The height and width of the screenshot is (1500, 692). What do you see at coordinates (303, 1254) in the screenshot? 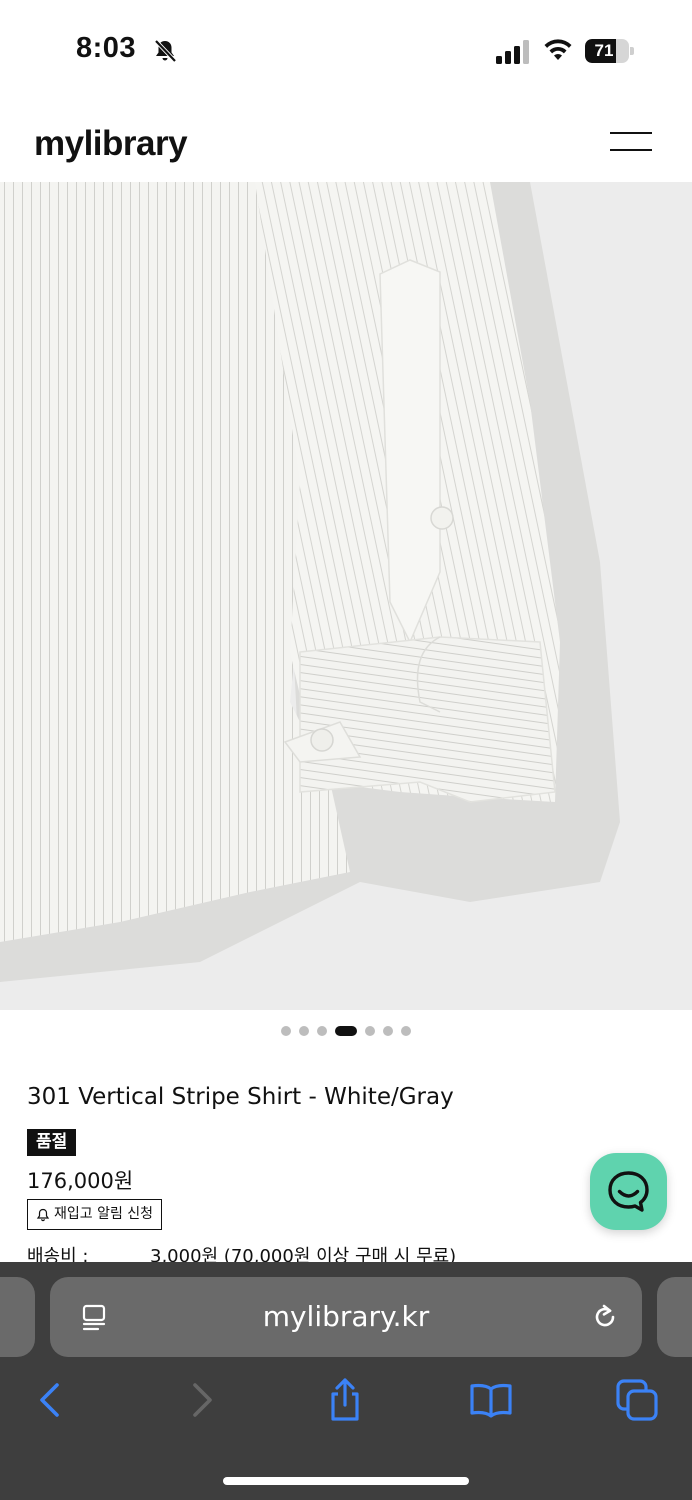
I see `shipping-value: 3,000원 (70,000원 이상 구매 시 무료)` at bounding box center [303, 1254].